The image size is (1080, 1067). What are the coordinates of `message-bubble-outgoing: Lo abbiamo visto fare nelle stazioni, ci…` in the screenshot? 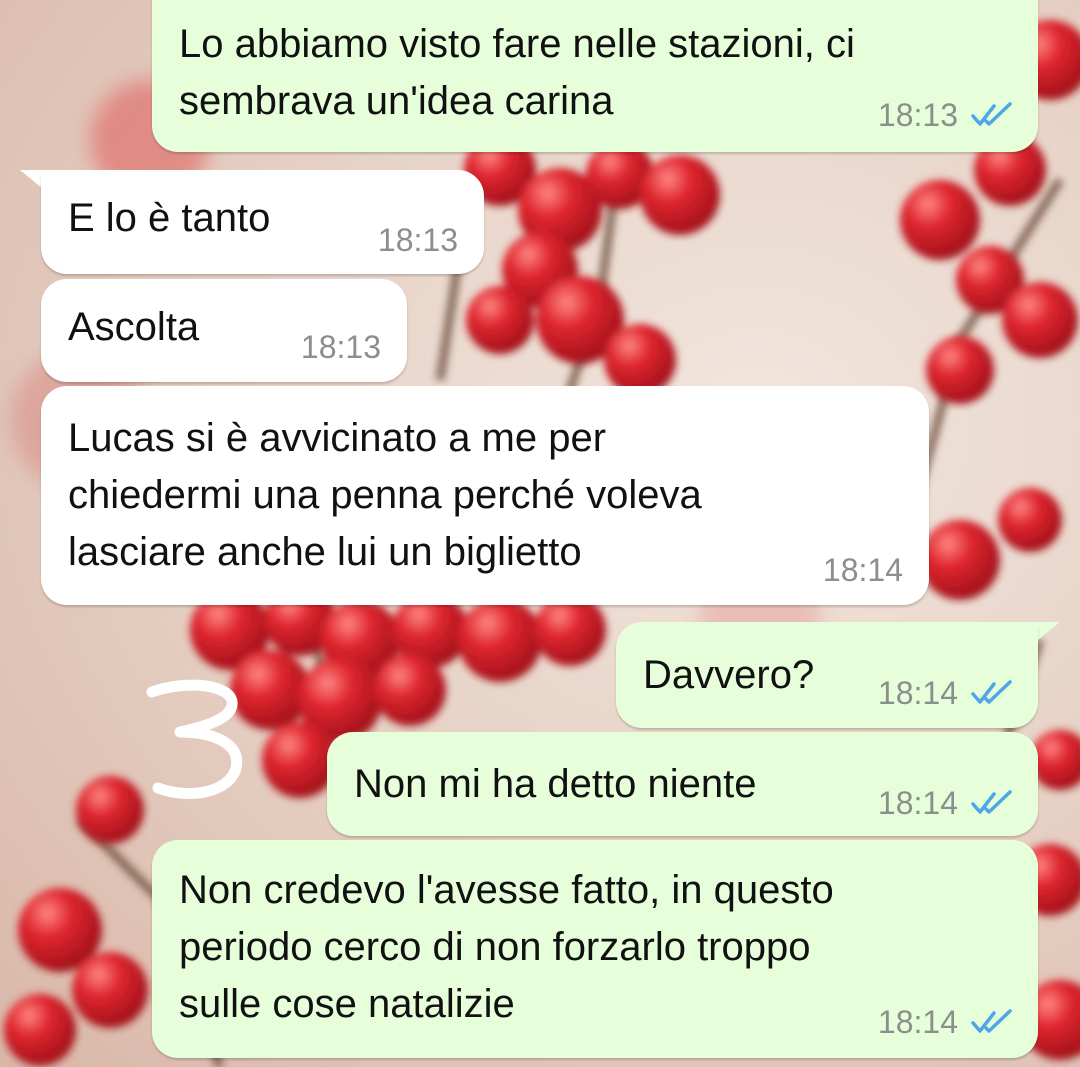 It's located at (595, 76).